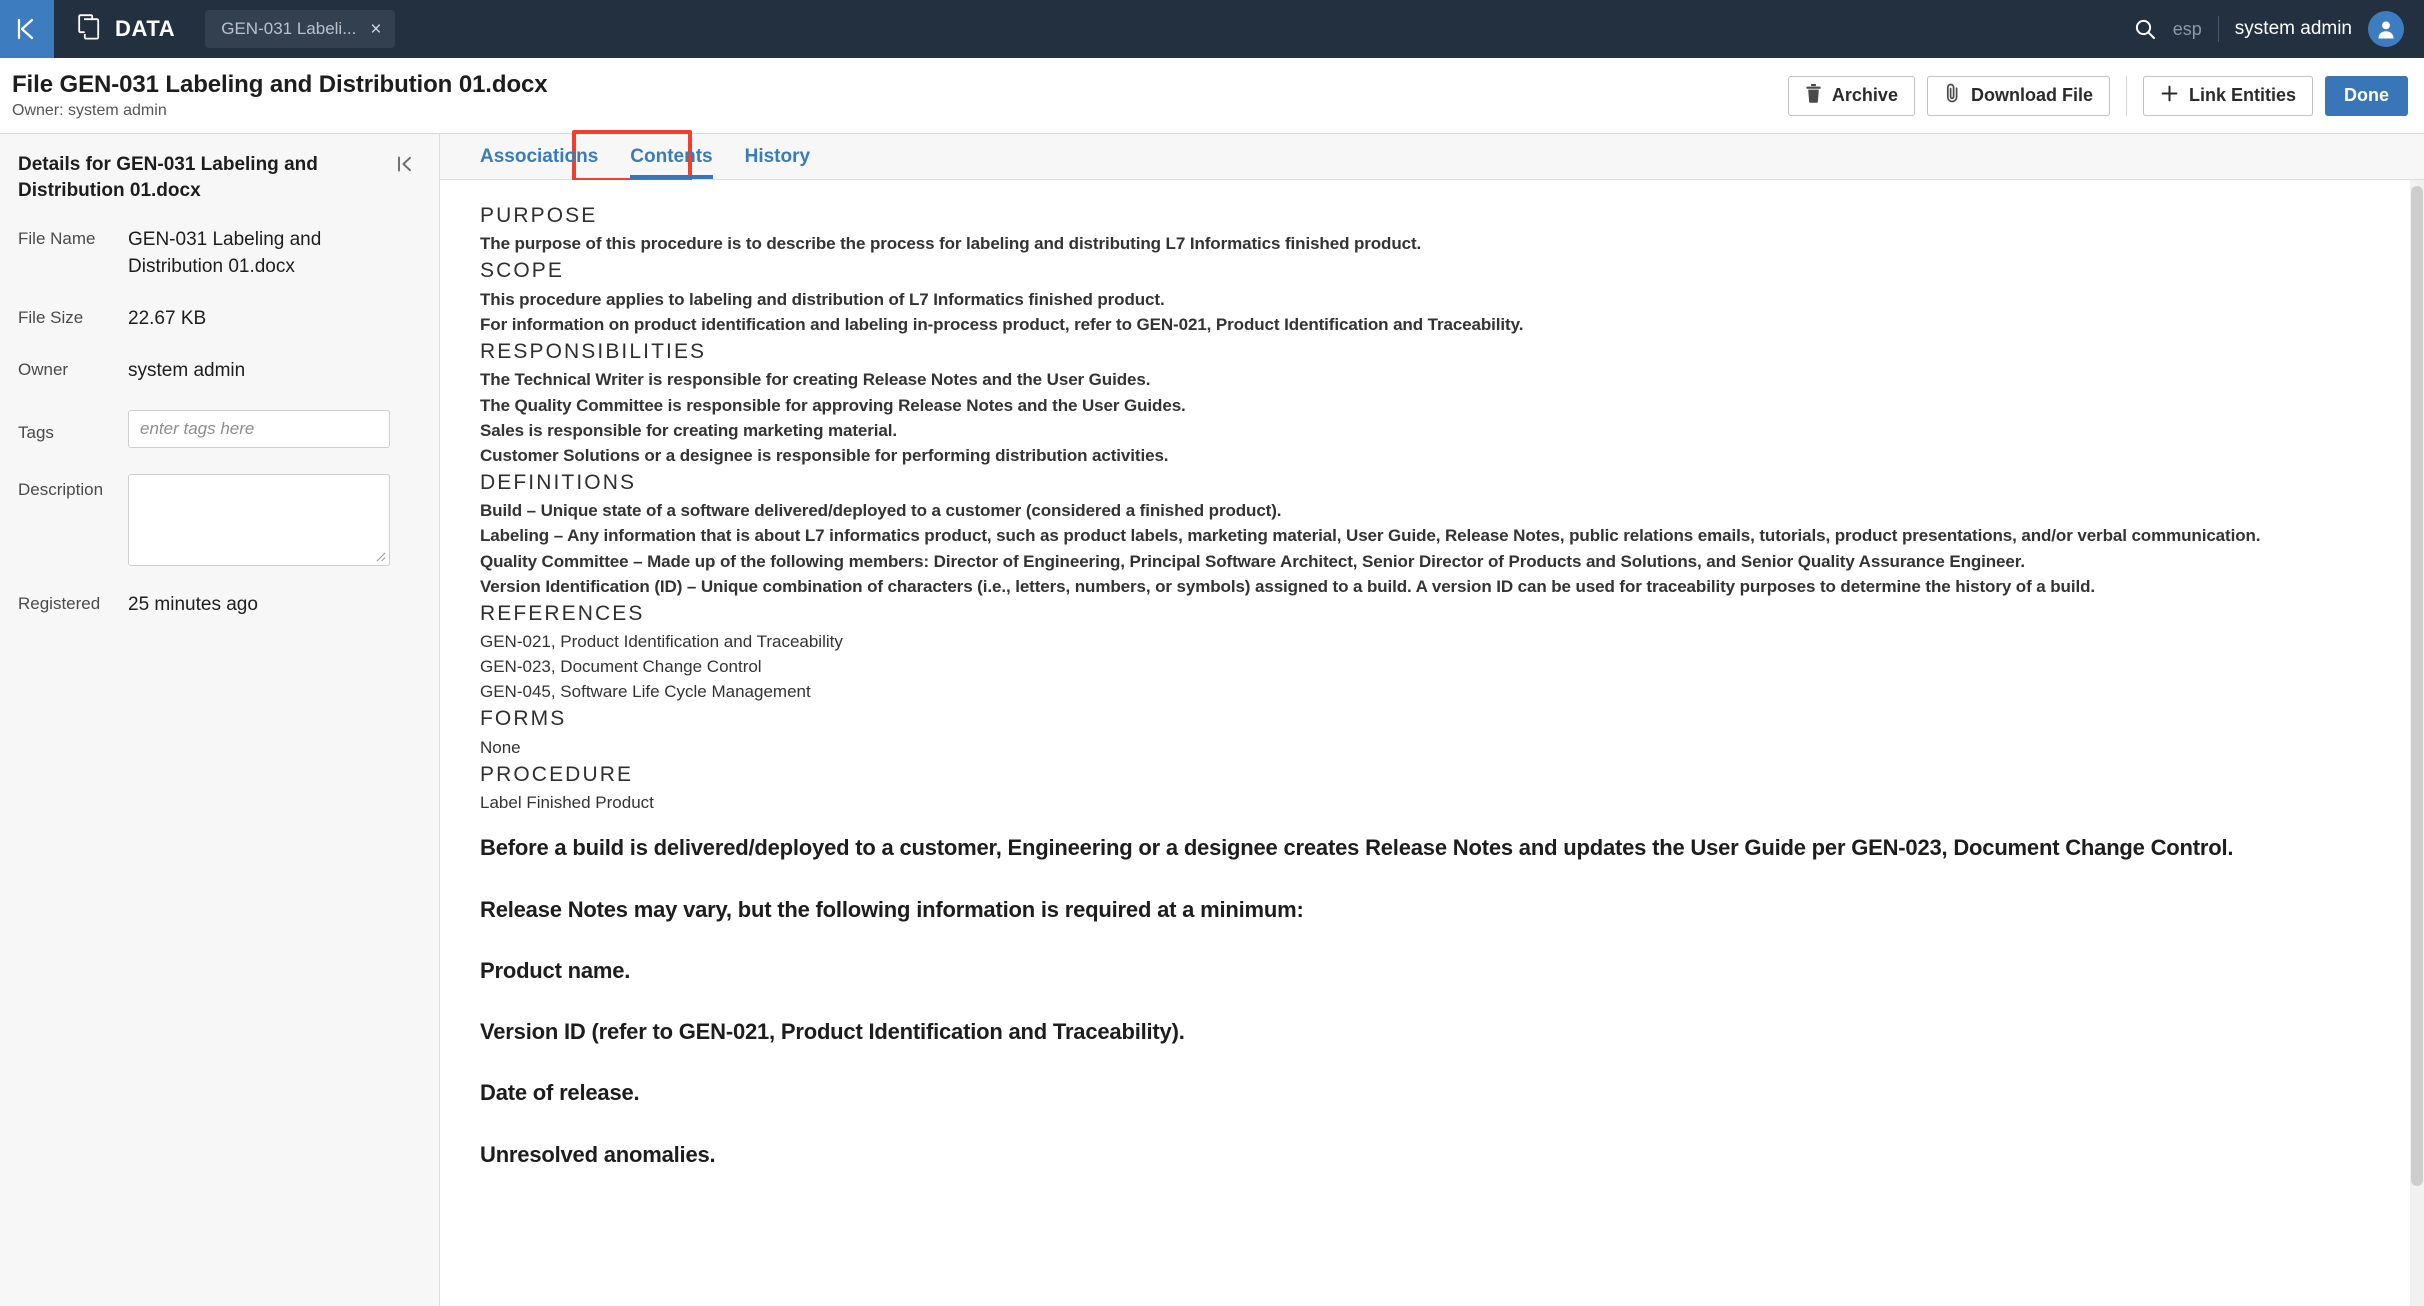 The width and height of the screenshot is (2424, 1306). What do you see at coordinates (567, 803) in the screenshot?
I see `document-line: Label Finished Product` at bounding box center [567, 803].